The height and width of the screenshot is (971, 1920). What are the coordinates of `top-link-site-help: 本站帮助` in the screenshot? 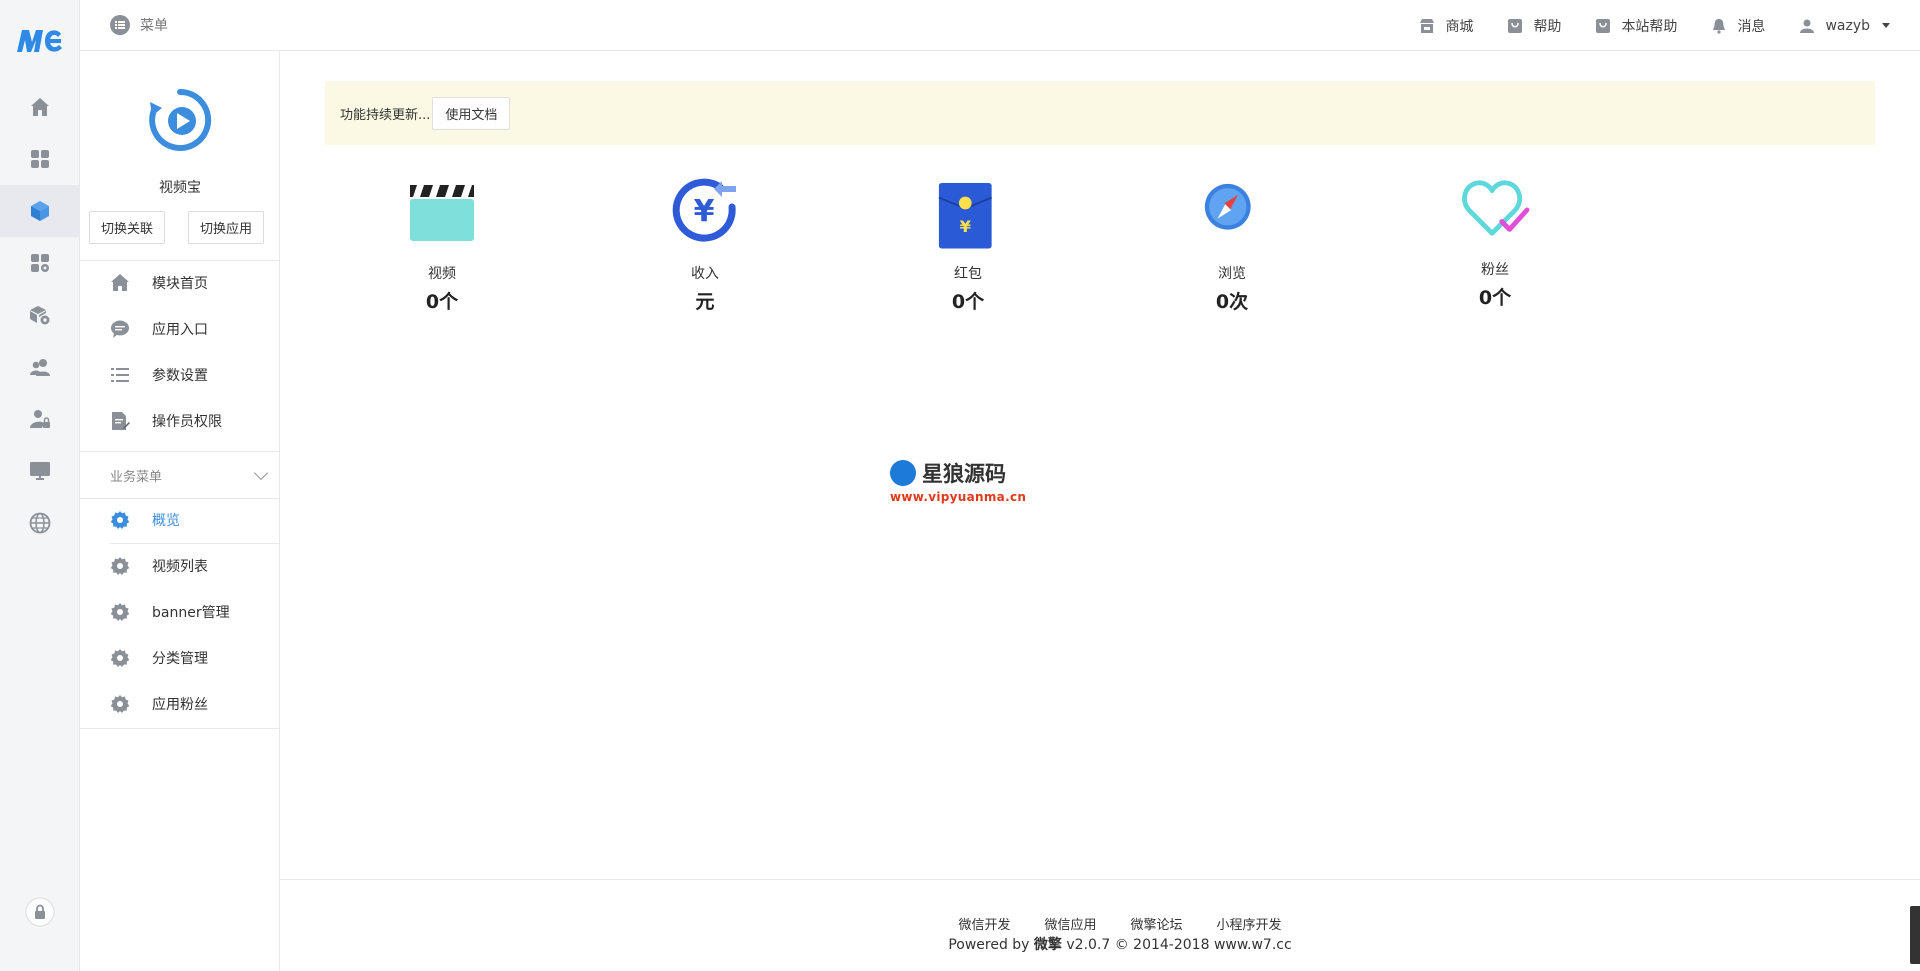 It's located at (1636, 26).